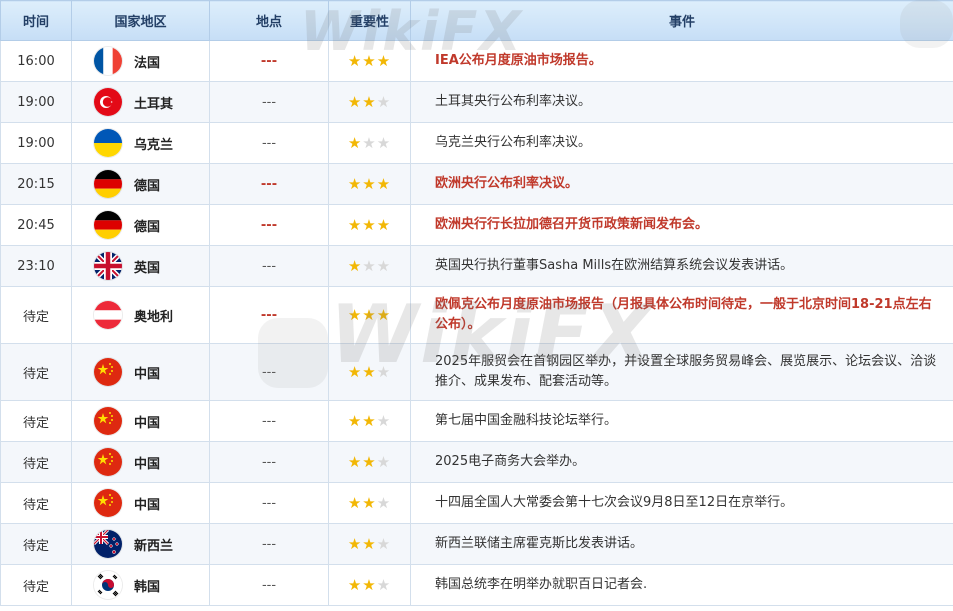 This screenshot has width=953, height=611. I want to click on event-description: 新西兰联储主席霍克斯比发表讲话。, so click(681, 544).